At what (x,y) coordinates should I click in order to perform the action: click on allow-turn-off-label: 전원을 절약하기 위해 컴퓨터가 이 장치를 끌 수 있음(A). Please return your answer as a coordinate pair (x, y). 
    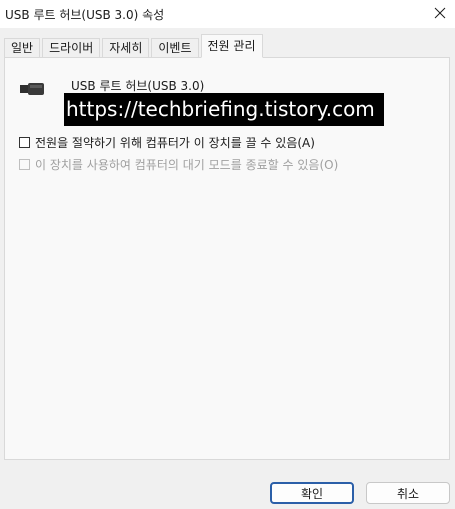
    Looking at the image, I should click on (175, 143).